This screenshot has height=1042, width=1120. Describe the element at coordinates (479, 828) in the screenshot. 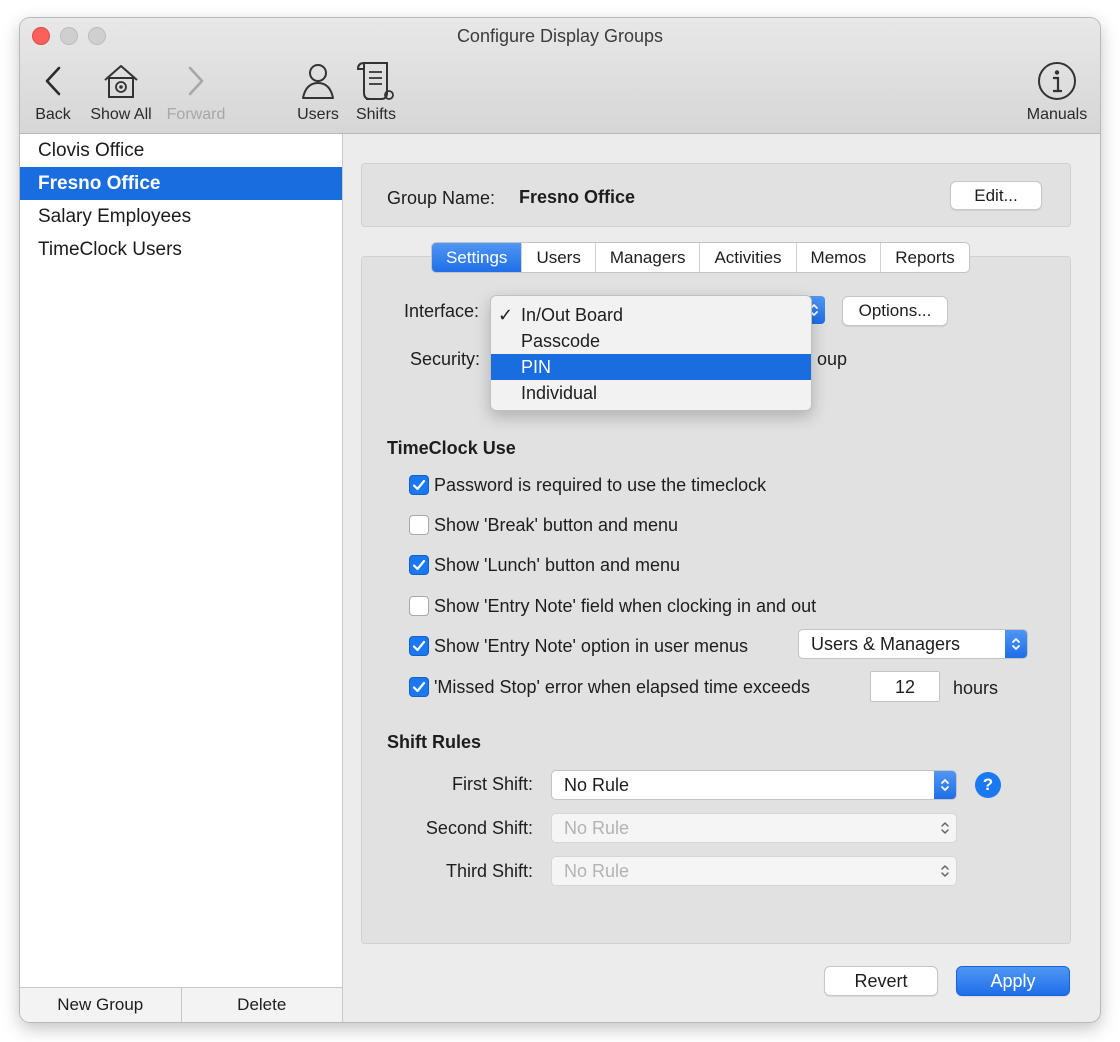

I see `second-shift-label: Second Shift:` at that location.